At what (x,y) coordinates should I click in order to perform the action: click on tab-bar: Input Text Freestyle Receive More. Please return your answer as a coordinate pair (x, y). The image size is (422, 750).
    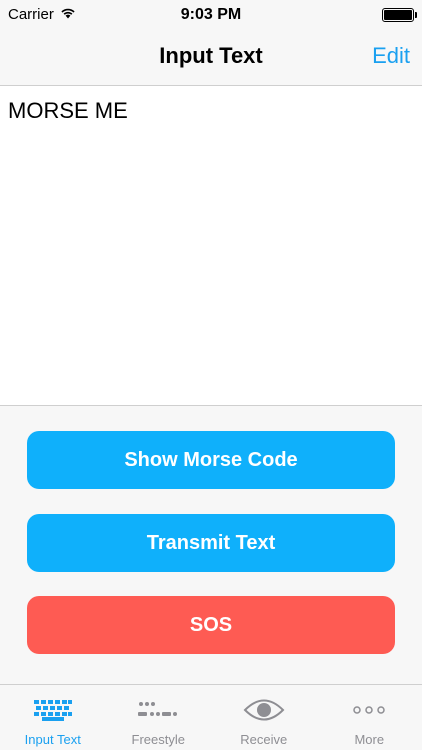
    Looking at the image, I should click on (211, 717).